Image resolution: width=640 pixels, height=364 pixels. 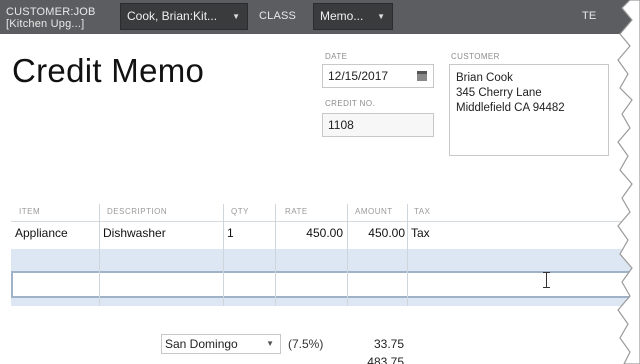 What do you see at coordinates (29, 211) in the screenshot?
I see `column-header-item: ITEM` at bounding box center [29, 211].